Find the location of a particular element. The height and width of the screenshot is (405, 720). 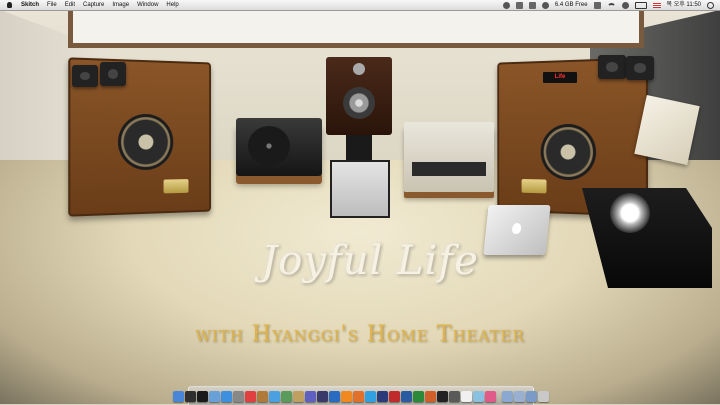

downloads-folder-icon is located at coordinates (531, 396).